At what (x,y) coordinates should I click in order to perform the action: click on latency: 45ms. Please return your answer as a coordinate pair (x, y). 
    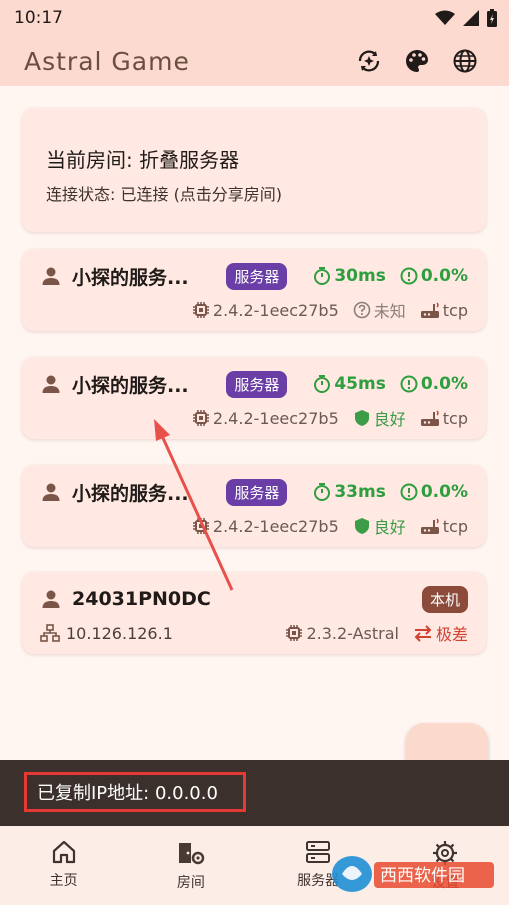
    Looking at the image, I should click on (349, 384).